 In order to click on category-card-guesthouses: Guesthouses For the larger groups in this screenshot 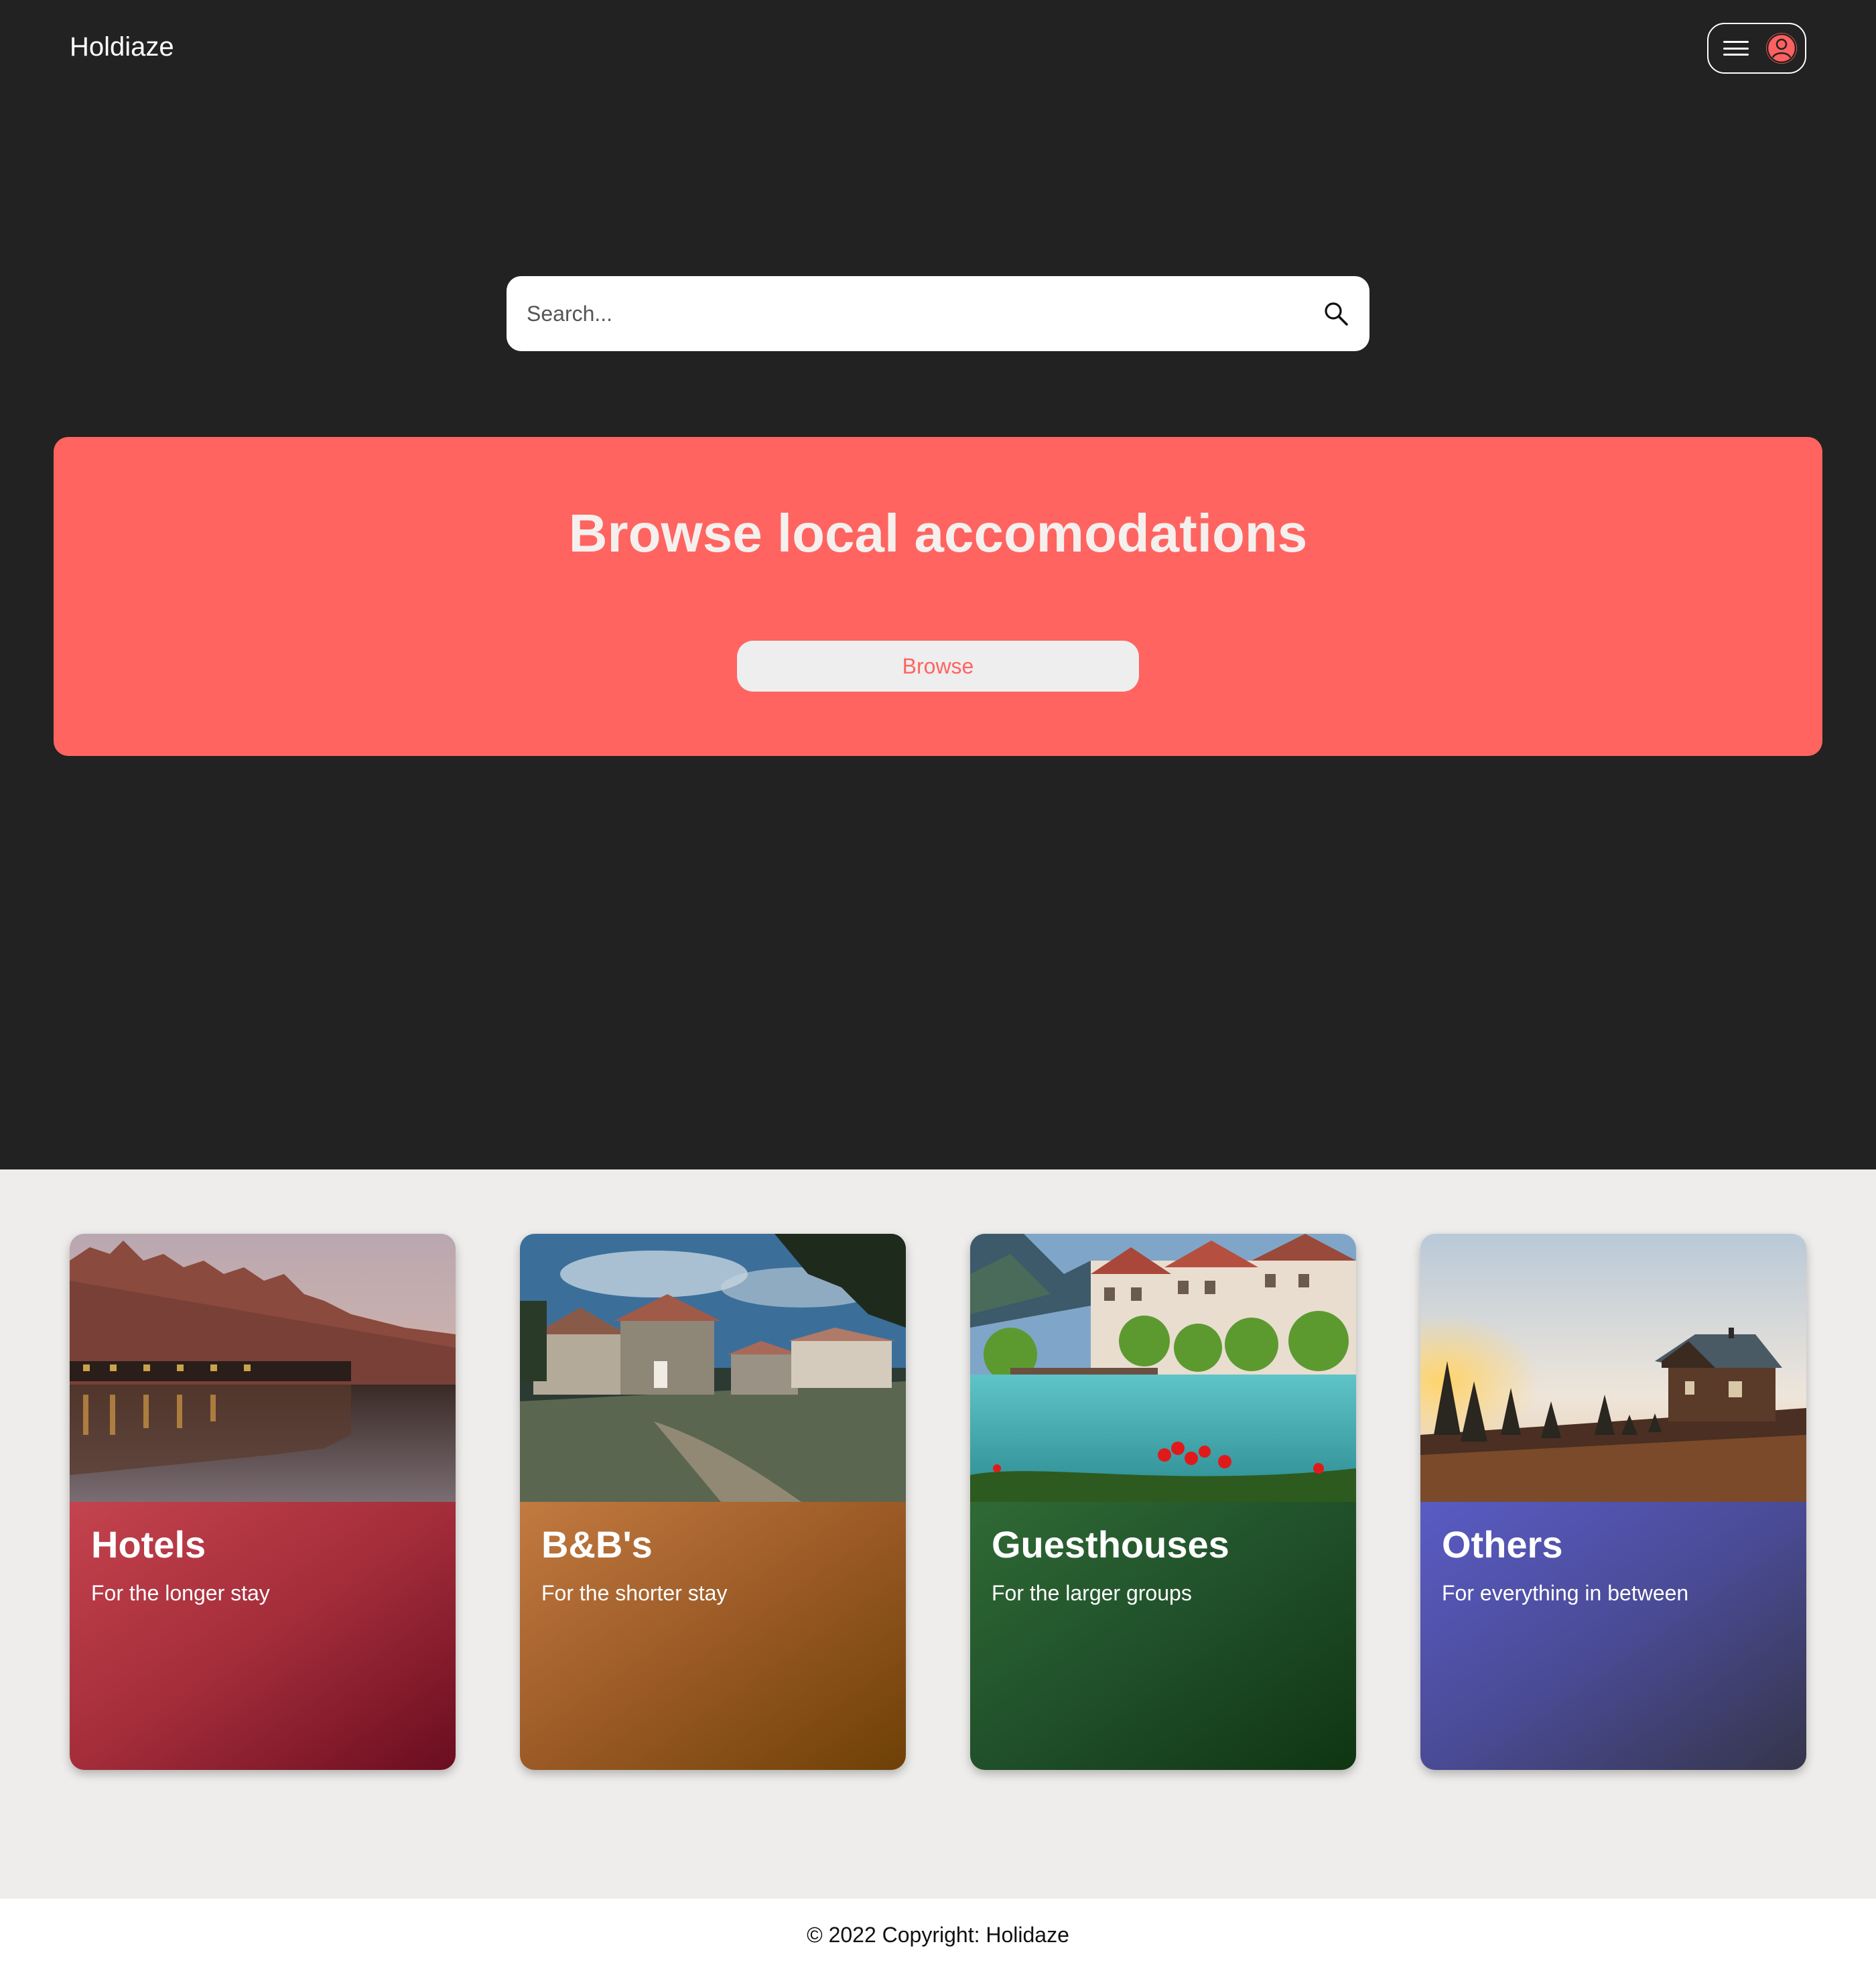, I will do `click(1163, 1502)`.